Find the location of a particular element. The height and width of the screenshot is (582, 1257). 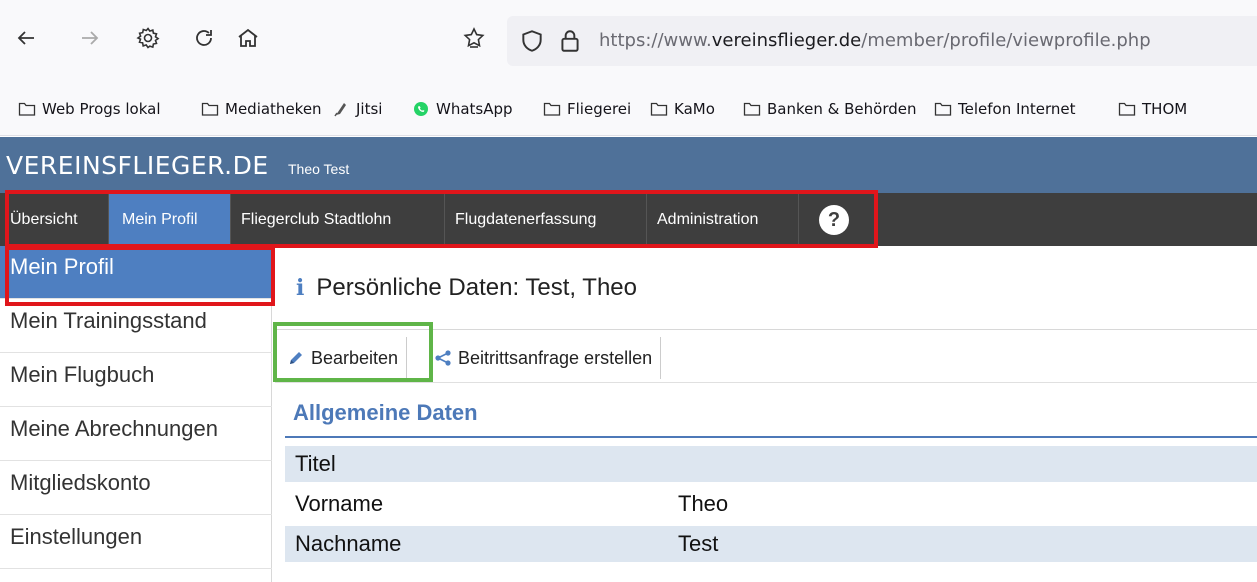

menu-item-administration: Administration is located at coordinates (723, 219).